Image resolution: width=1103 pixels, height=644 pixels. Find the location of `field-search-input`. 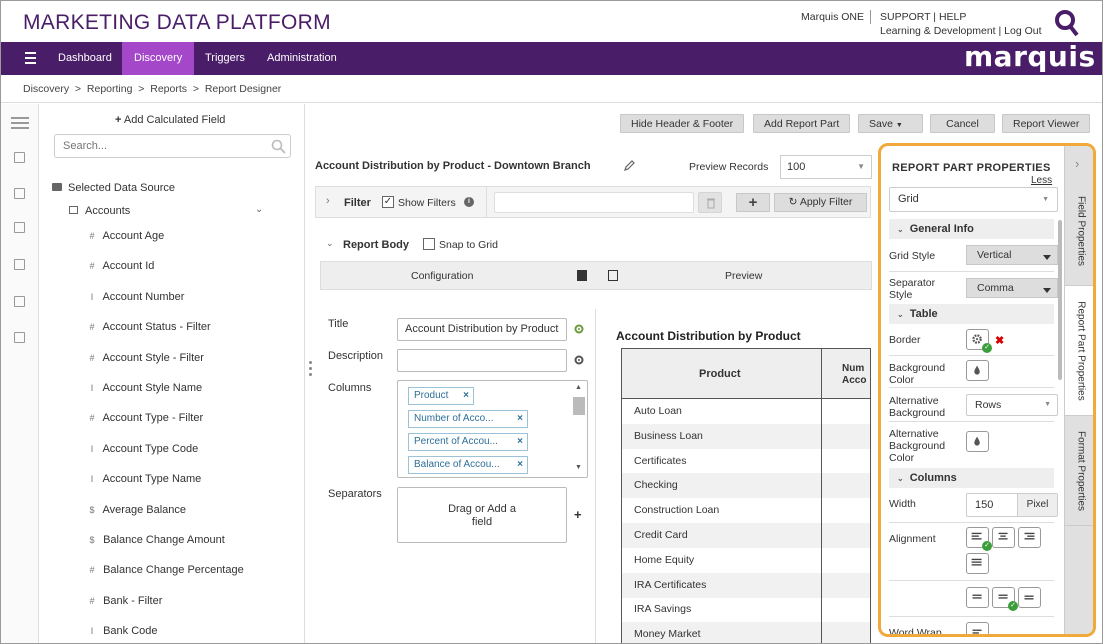

field-search-input is located at coordinates (155, 146).